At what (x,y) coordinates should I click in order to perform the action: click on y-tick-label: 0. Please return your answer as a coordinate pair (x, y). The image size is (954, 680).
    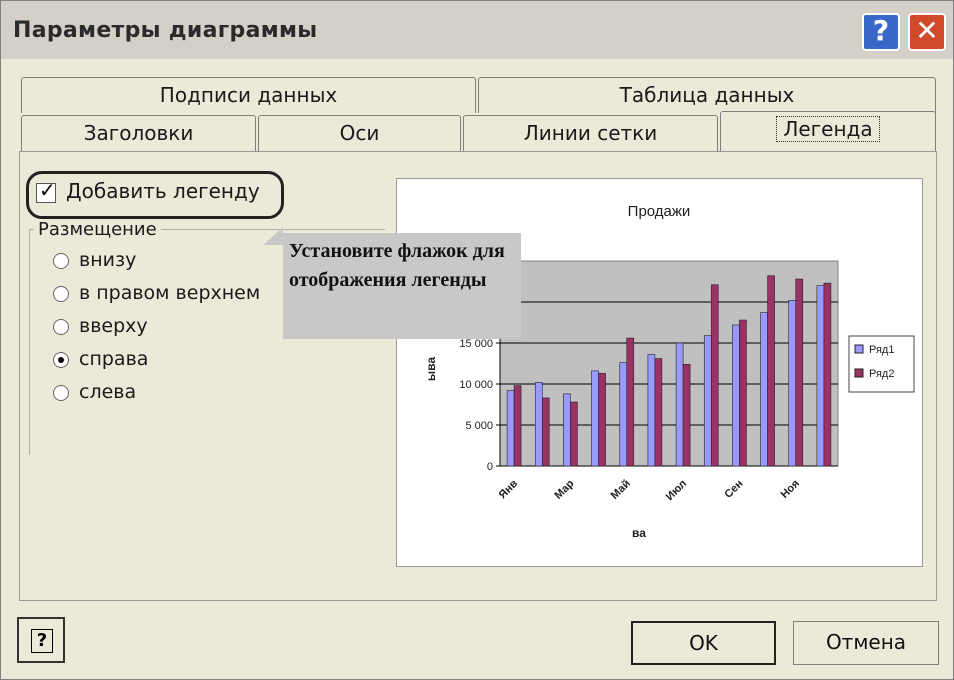
    Looking at the image, I should click on (490, 467).